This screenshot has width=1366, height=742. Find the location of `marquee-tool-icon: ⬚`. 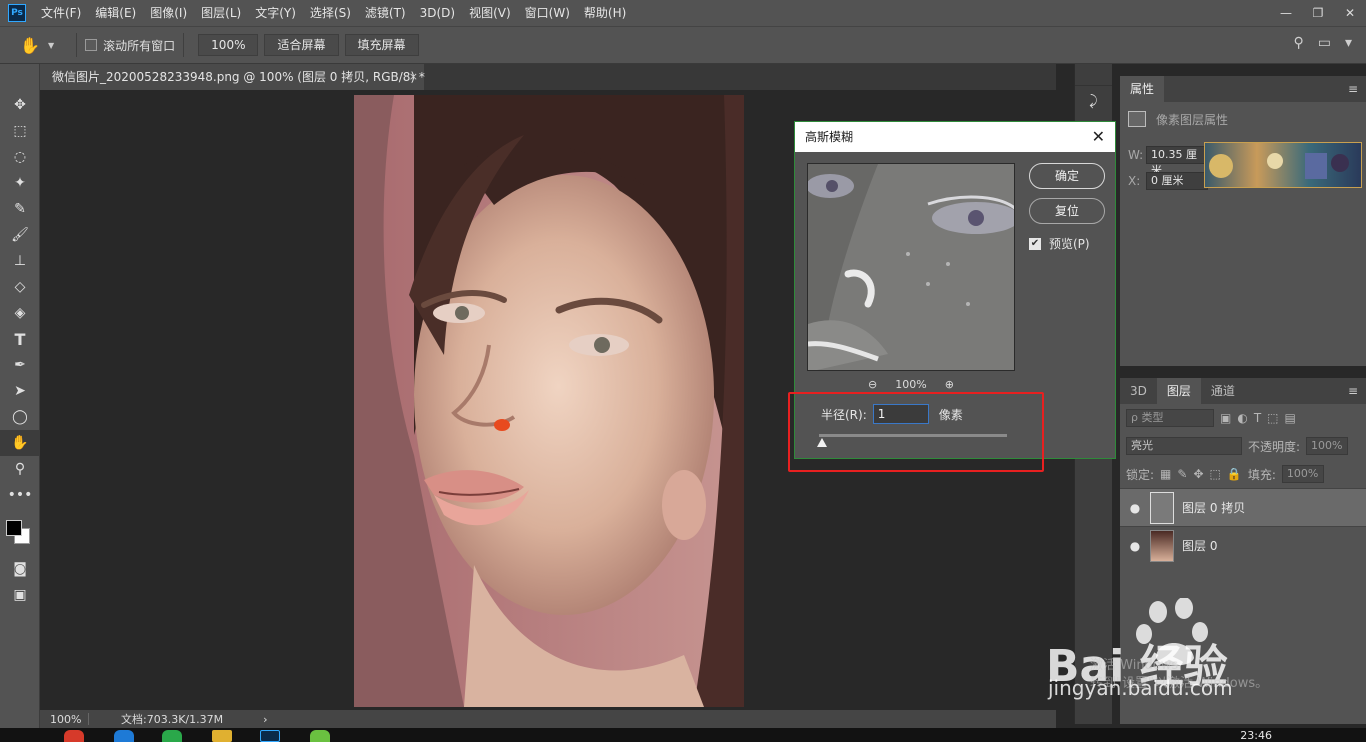

marquee-tool-icon: ⬚ is located at coordinates (20, 131).